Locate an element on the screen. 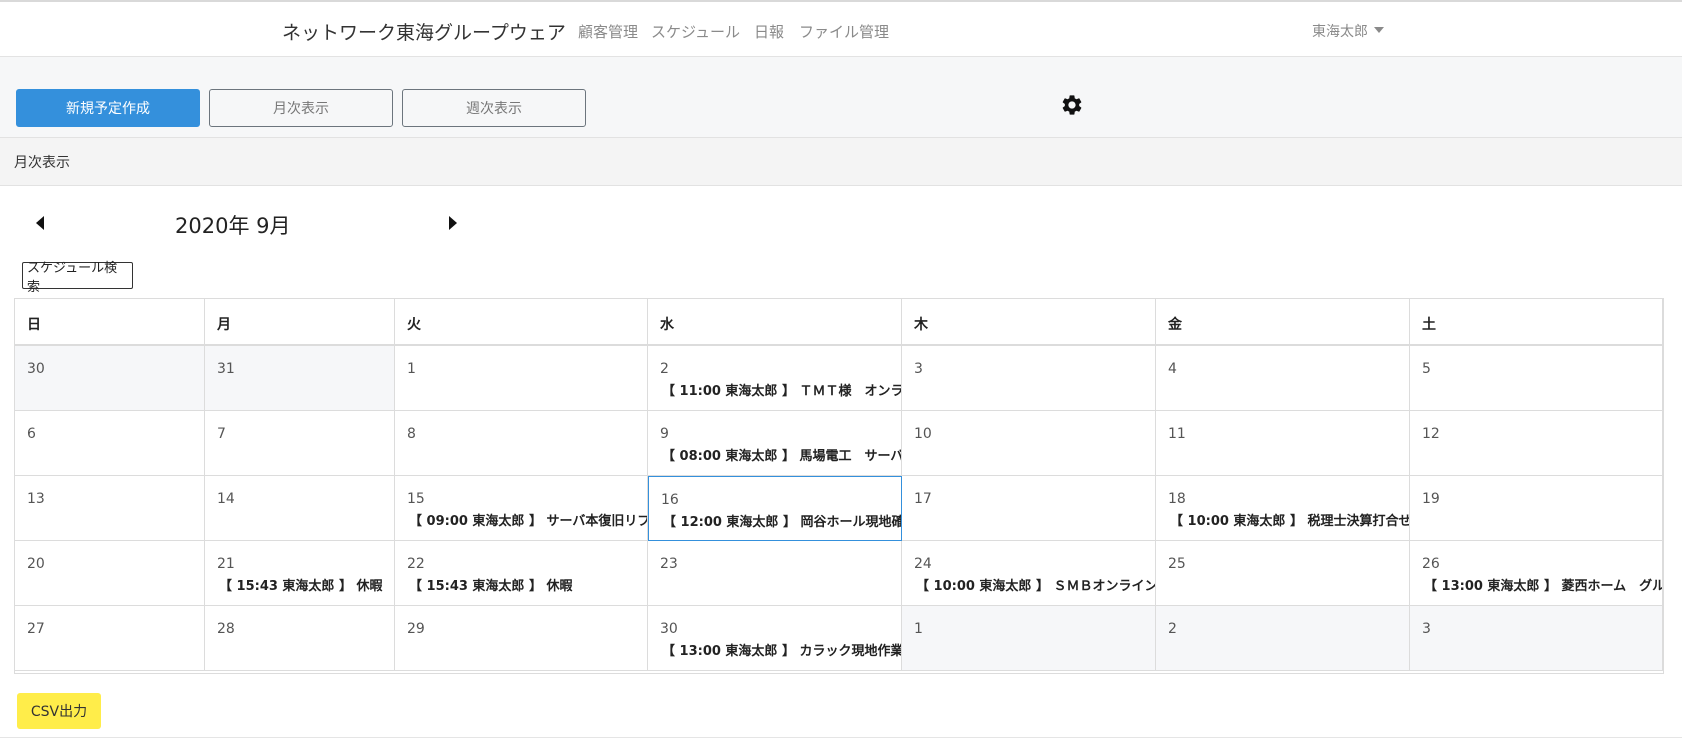  calendar-day-cell: 6 is located at coordinates (110, 443).